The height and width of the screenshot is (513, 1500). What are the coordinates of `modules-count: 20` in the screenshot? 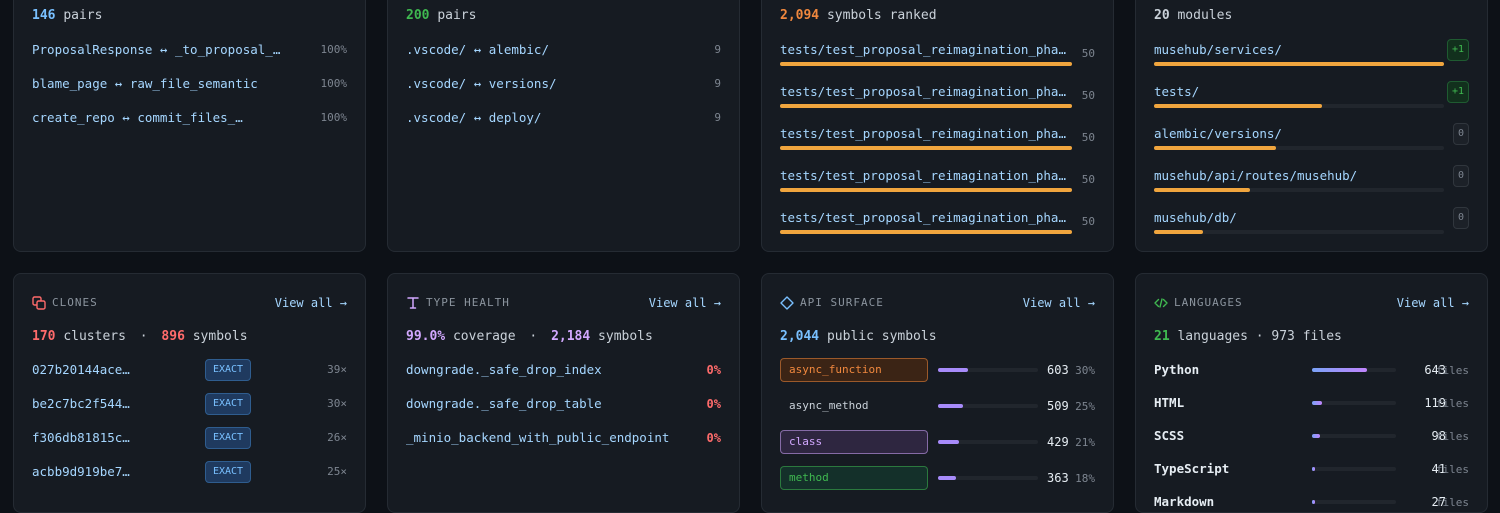 It's located at (1162, 15).